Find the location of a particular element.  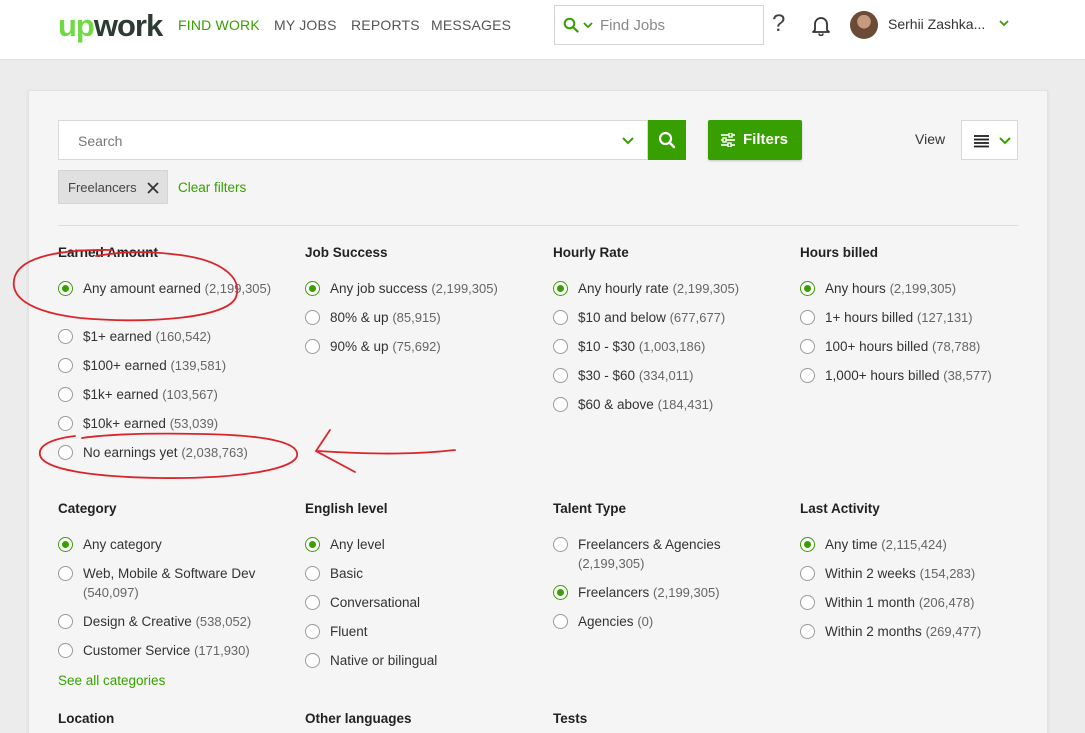

see-all-categories-link: See all categories is located at coordinates (173, 680).